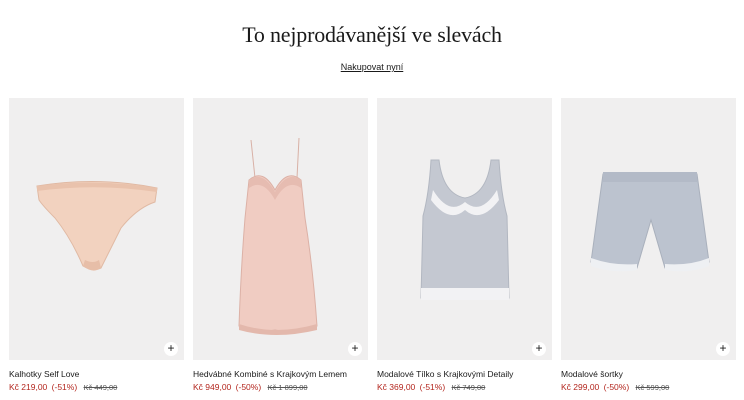 This screenshot has height=400, width=744. Describe the element at coordinates (468, 387) in the screenshot. I see `original-price: Kč 749,00` at that location.